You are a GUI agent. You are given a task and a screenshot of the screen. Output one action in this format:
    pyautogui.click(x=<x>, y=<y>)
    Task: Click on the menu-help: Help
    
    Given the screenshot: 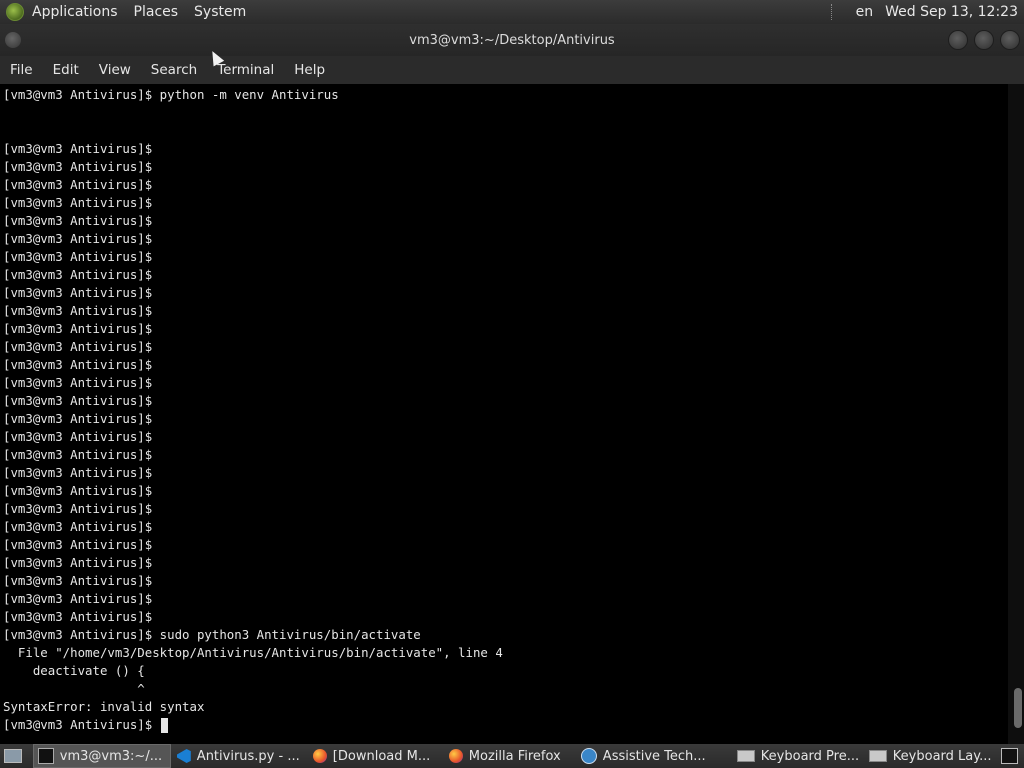 What is the action you would take?
    pyautogui.click(x=309, y=70)
    